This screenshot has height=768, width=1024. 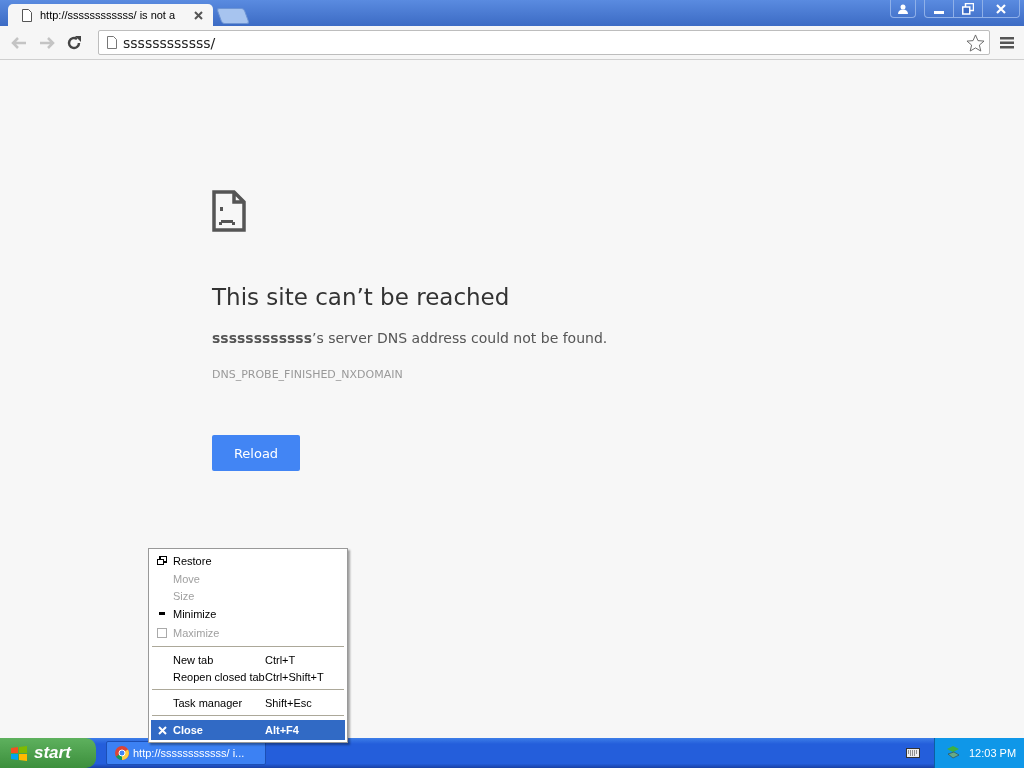 I want to click on user-icon, so click(x=903, y=8).